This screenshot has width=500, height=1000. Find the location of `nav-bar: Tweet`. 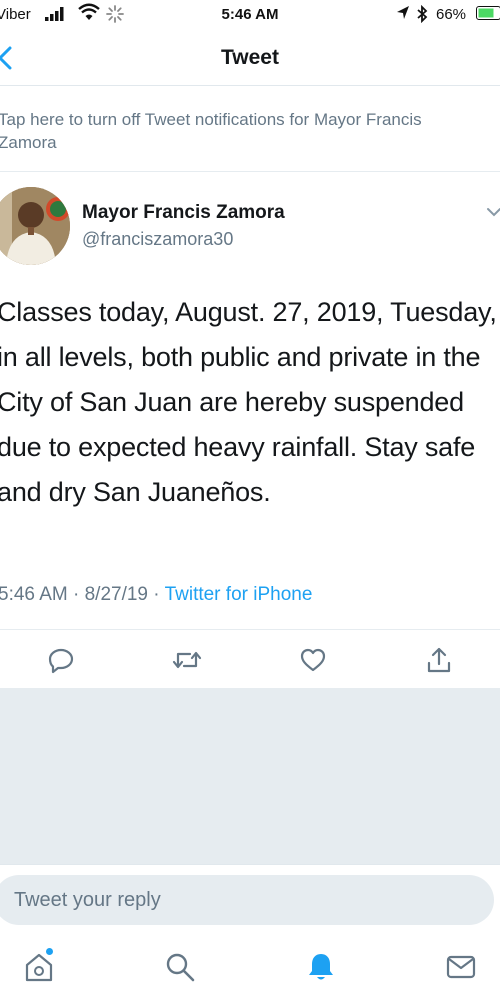

nav-bar: Tweet is located at coordinates (250, 59).